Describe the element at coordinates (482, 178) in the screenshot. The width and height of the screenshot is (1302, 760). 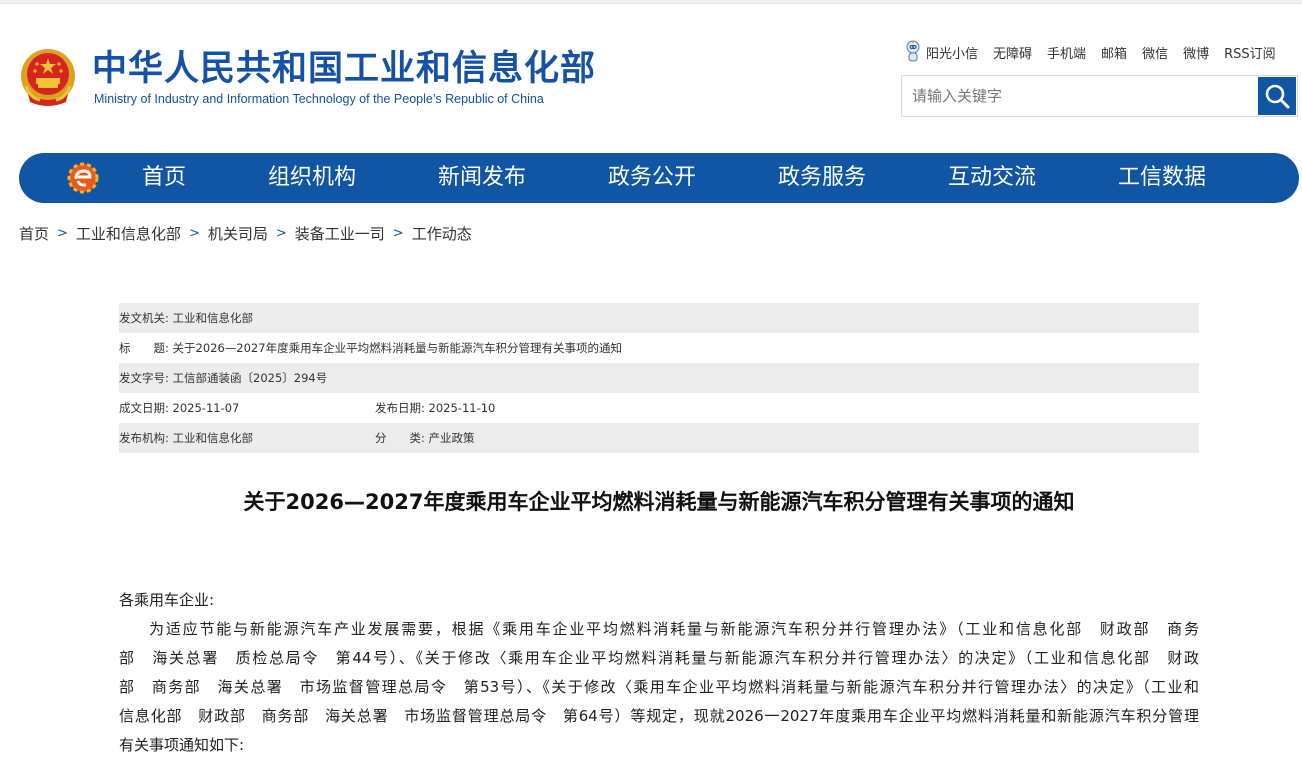
I see `nav-news: 新闻发布` at that location.